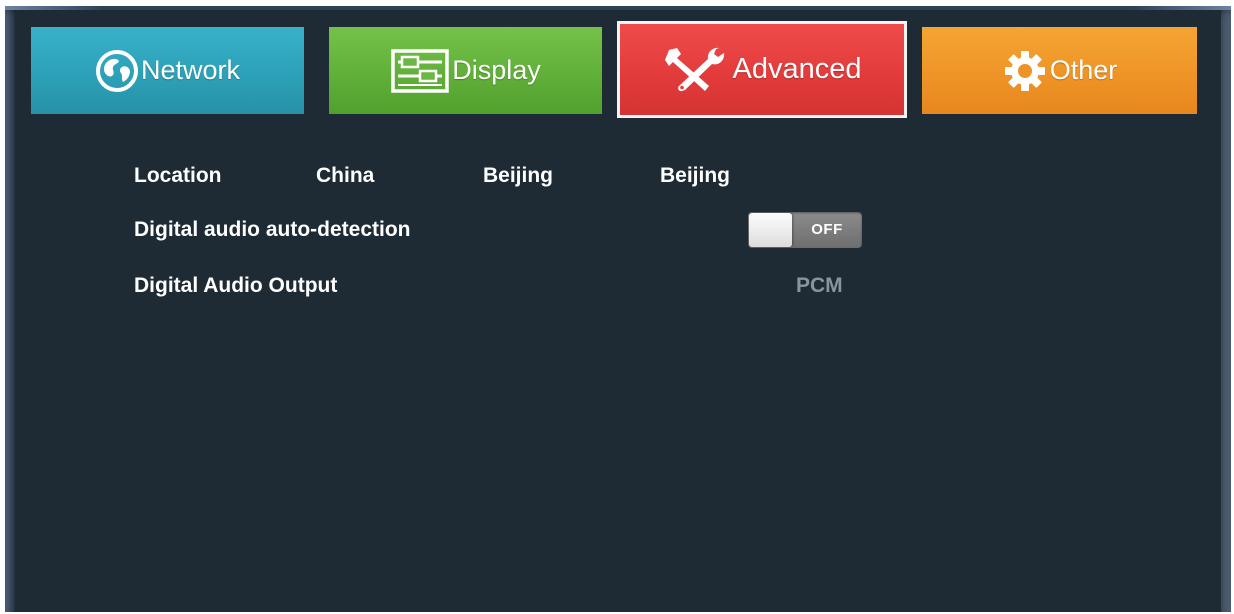 Image resolution: width=1234 pixels, height=614 pixels. Describe the element at coordinates (178, 175) in the screenshot. I see `location-label: Location` at that location.